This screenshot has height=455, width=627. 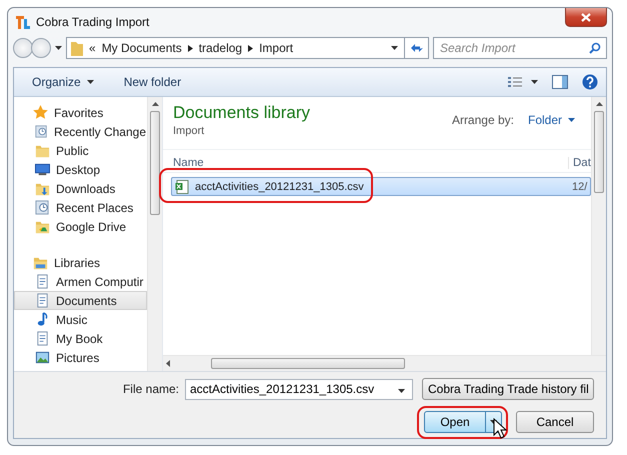 I want to click on file-name-label: File name:, so click(x=150, y=389).